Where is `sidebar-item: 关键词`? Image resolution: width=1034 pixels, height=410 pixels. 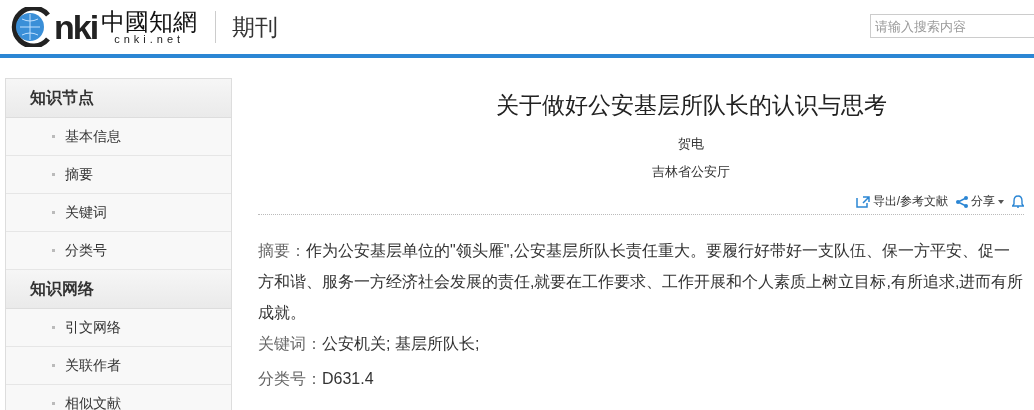 sidebar-item: 关键词 is located at coordinates (118, 213).